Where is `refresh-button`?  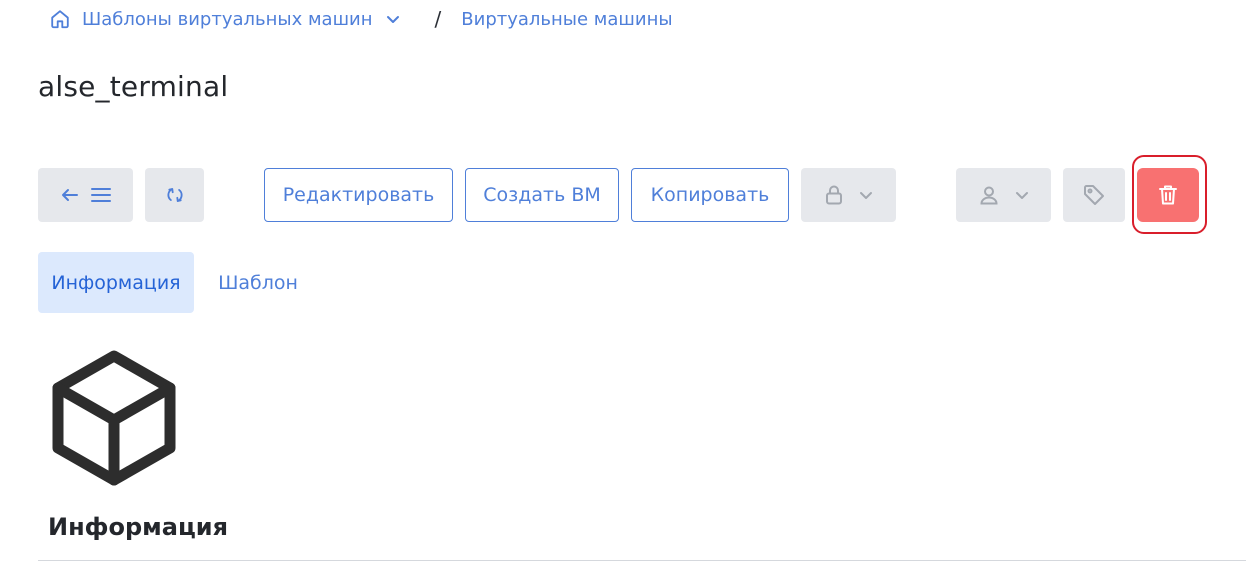
refresh-button is located at coordinates (174, 195).